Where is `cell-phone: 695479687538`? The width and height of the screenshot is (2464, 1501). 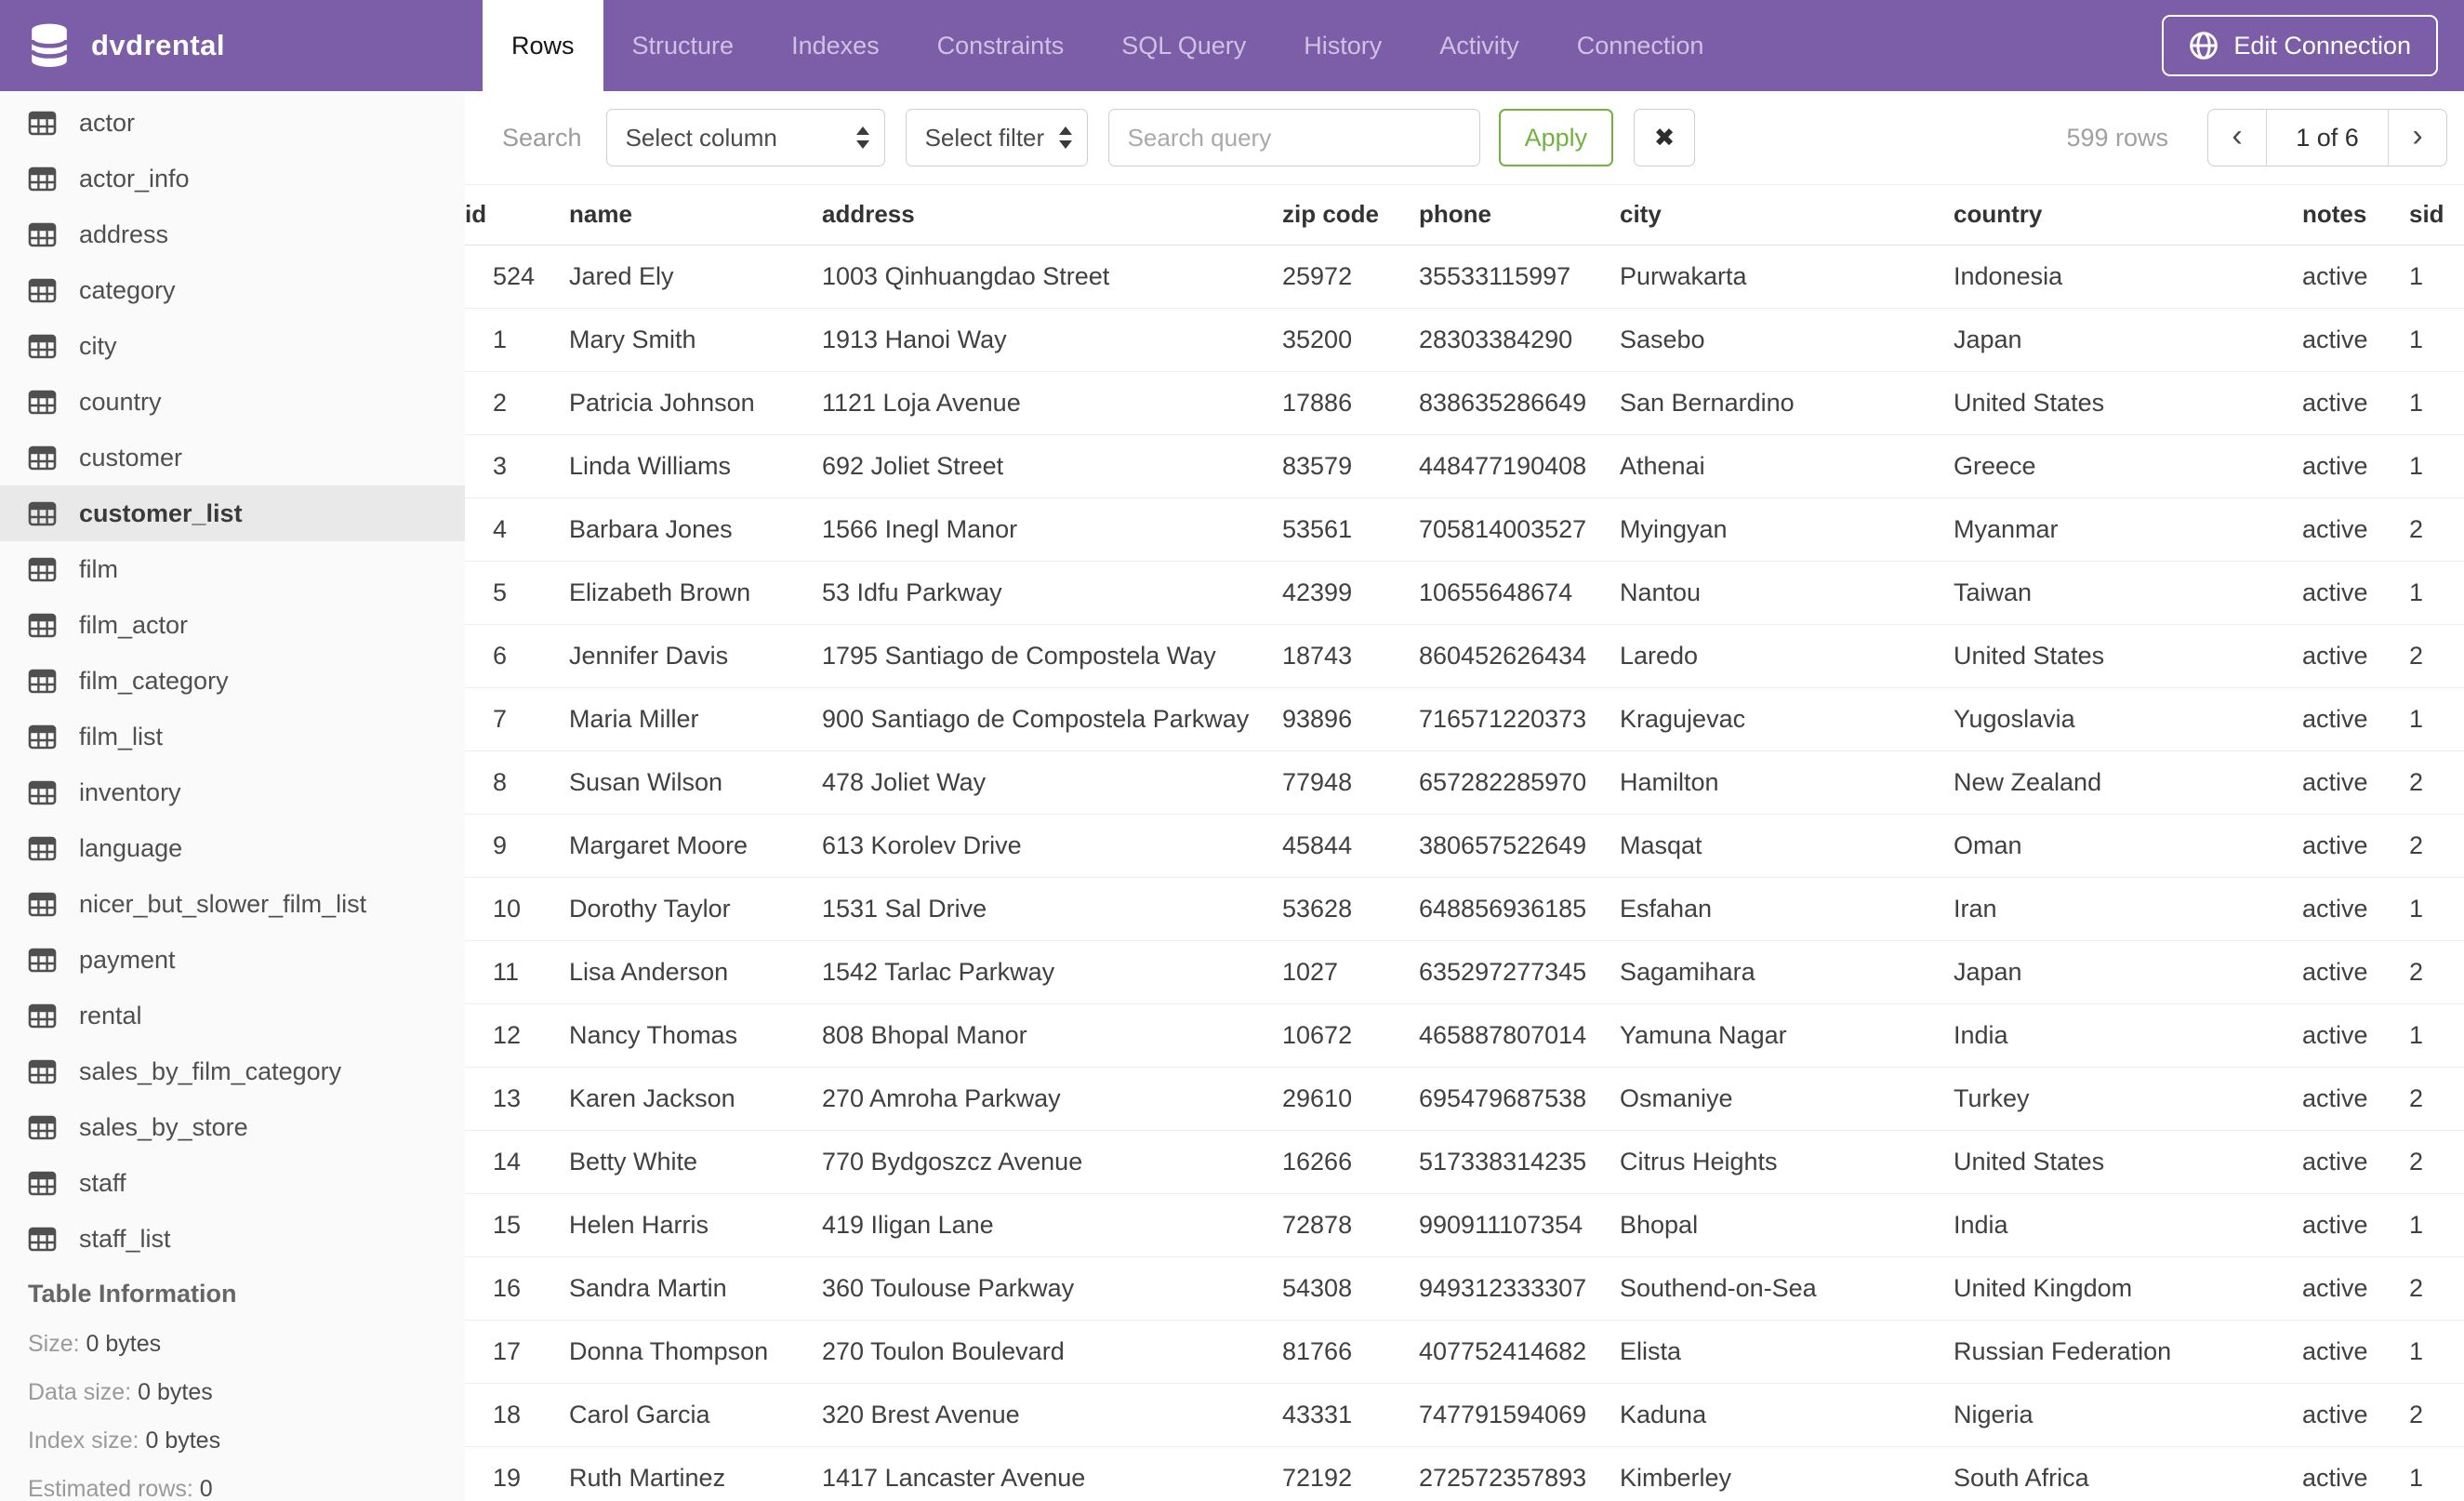
cell-phone: 695479687538 is located at coordinates (1519, 1099).